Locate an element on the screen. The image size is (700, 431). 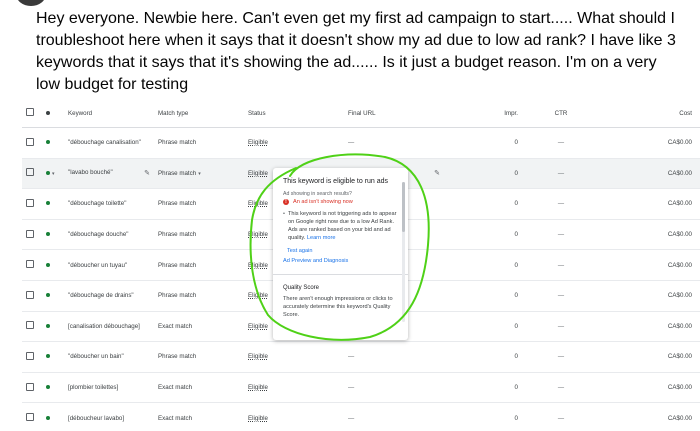
keyword-cell: "lavabo bouché" ✎ is located at coordinates (109, 174).